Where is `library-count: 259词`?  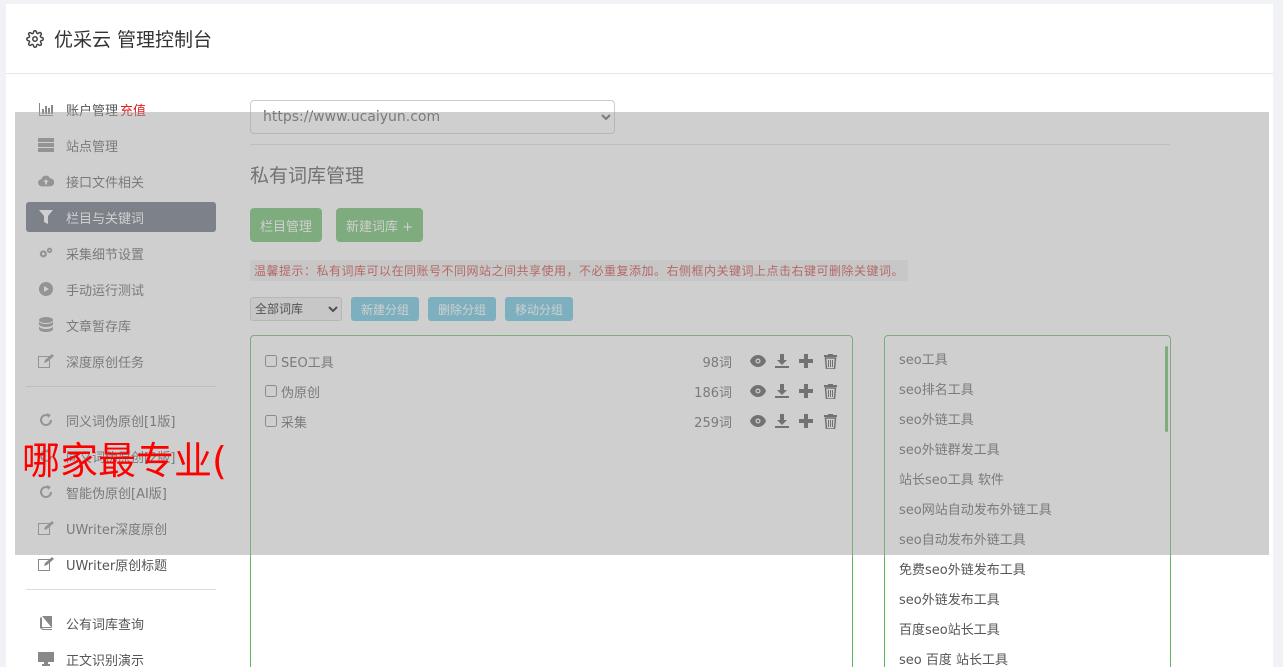 library-count: 259词 is located at coordinates (713, 423).